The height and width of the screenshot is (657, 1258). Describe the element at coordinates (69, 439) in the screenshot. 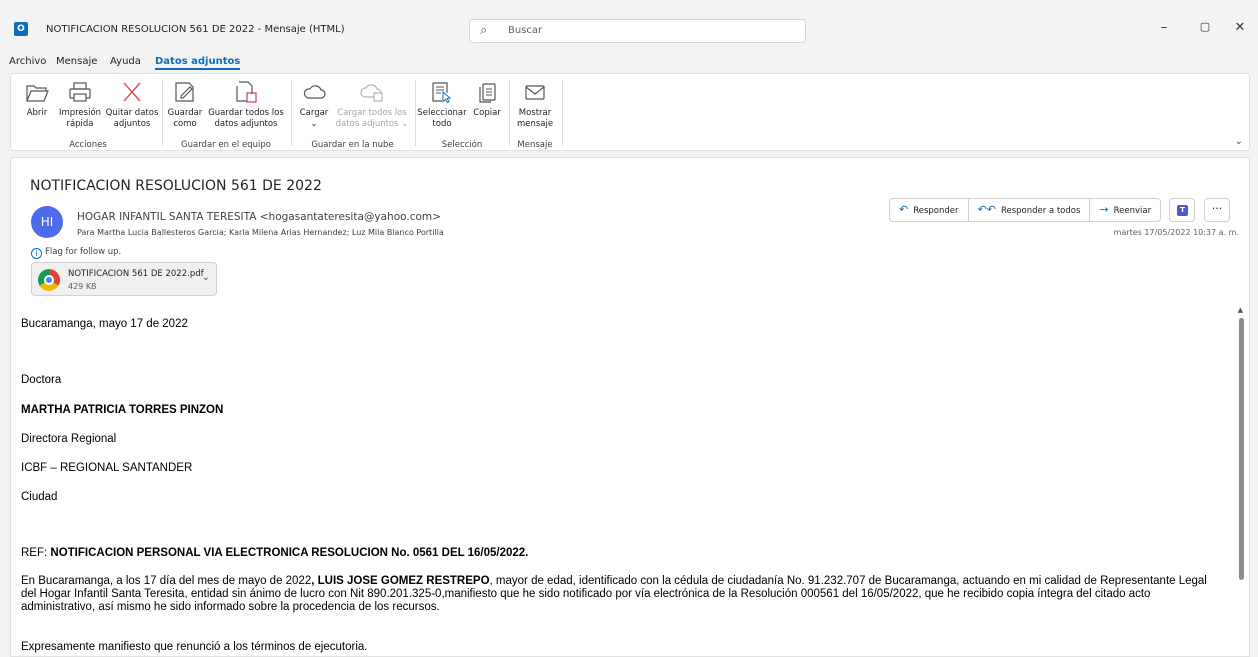

I see `body-line: Directora Regional` at that location.